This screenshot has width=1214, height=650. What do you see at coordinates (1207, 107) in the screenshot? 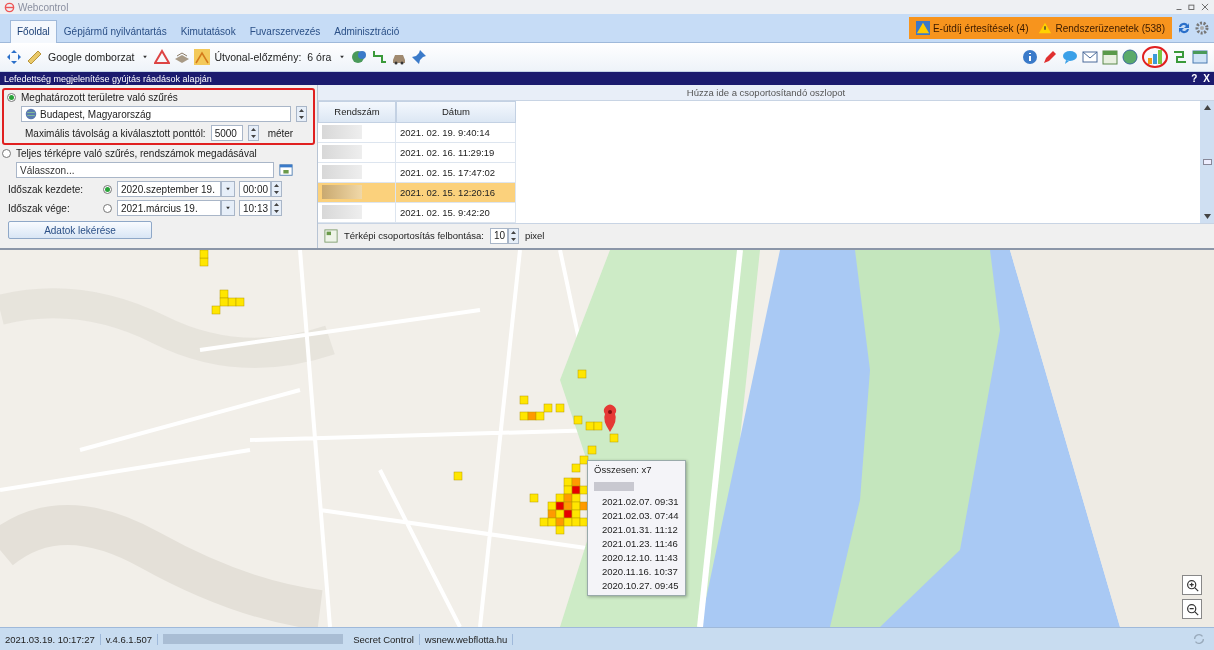
I see `scroll-up-icon` at bounding box center [1207, 107].